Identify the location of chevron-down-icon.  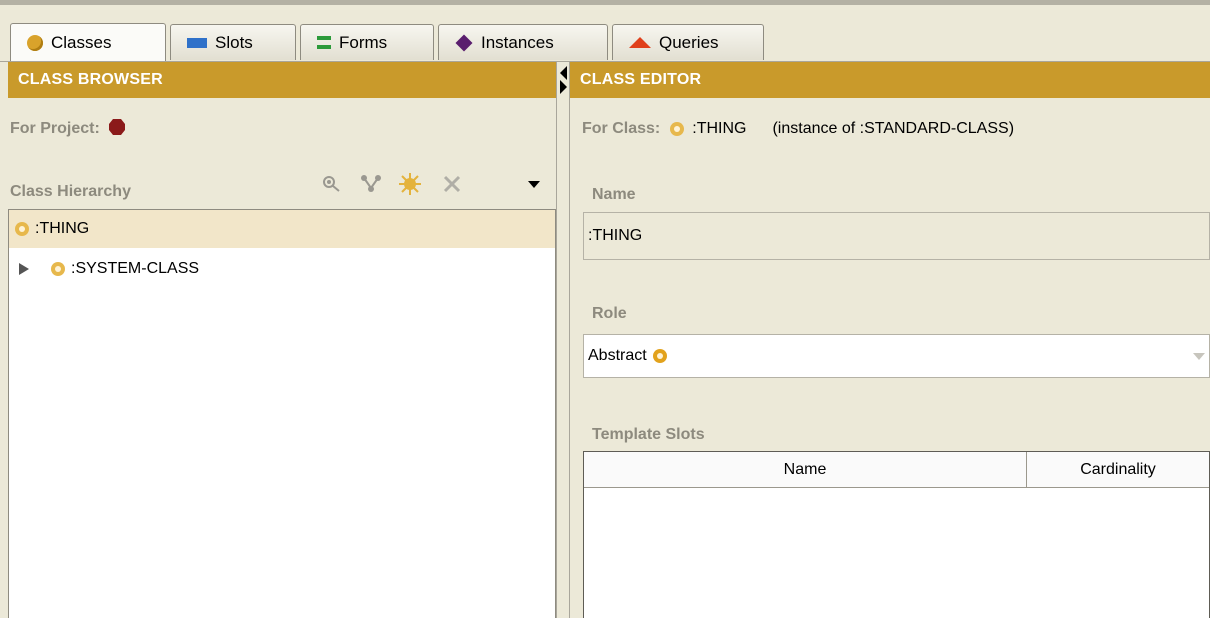
(1199, 357).